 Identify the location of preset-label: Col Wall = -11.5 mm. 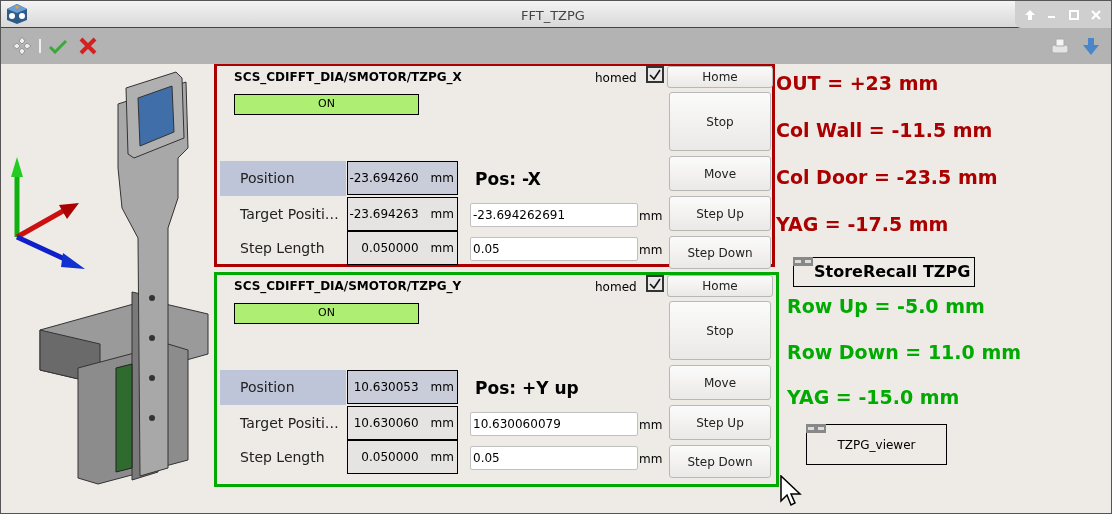
(884, 130).